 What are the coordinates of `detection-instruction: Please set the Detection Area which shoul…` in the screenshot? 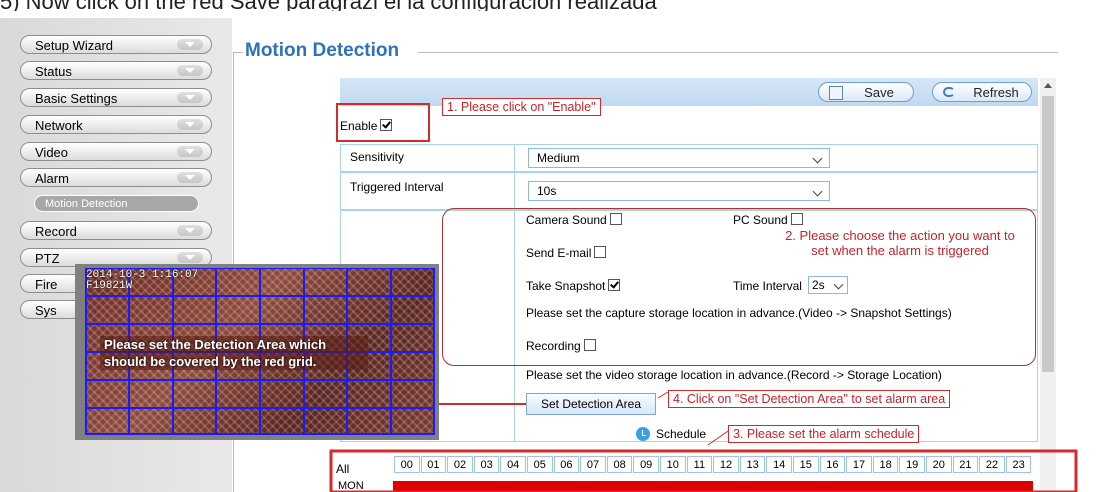 It's located at (234, 353).